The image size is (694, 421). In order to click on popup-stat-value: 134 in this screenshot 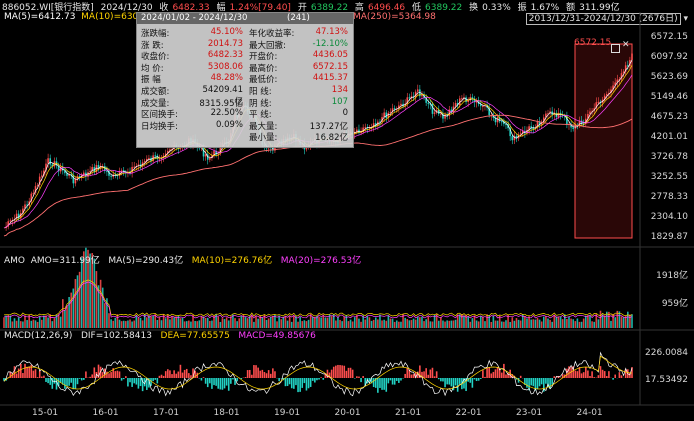, I will do `click(339, 90)`.